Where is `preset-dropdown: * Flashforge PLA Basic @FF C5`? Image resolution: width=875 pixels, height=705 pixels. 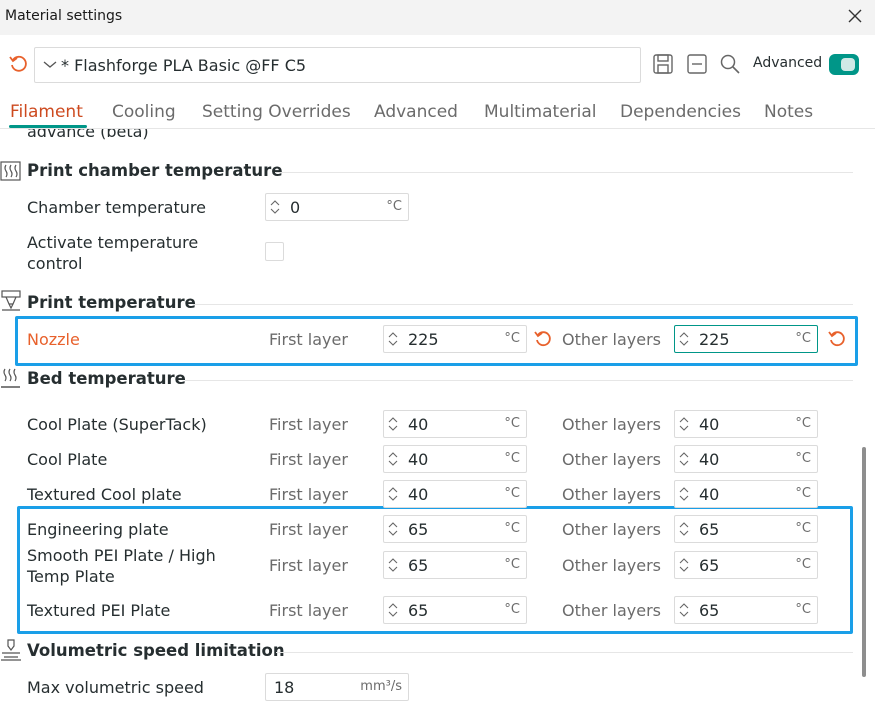 preset-dropdown: * Flashforge PLA Basic @FF C5 is located at coordinates (337, 65).